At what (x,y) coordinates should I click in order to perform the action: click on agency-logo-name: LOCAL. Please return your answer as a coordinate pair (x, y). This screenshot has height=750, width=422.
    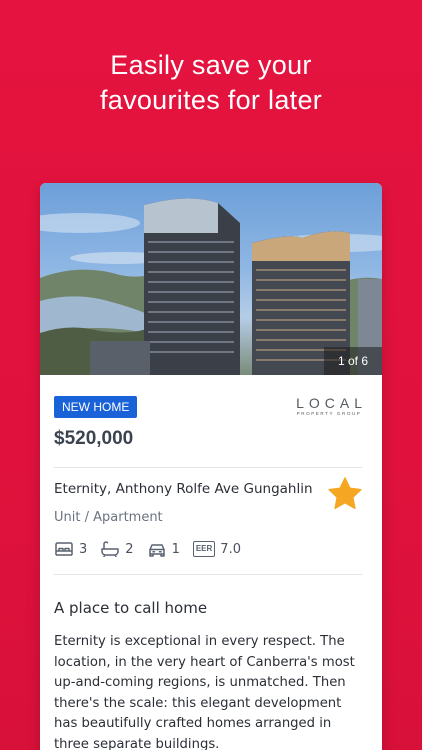
    Looking at the image, I should click on (331, 403).